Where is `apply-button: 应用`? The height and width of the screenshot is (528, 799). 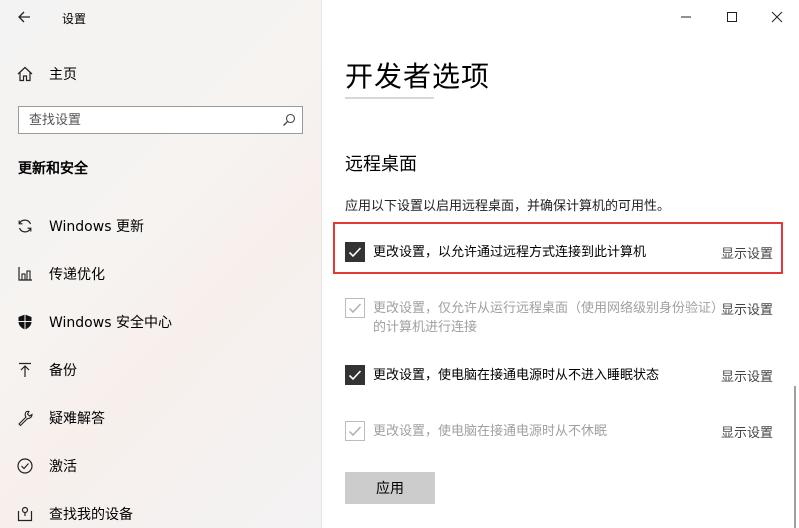 apply-button: 应用 is located at coordinates (390, 488).